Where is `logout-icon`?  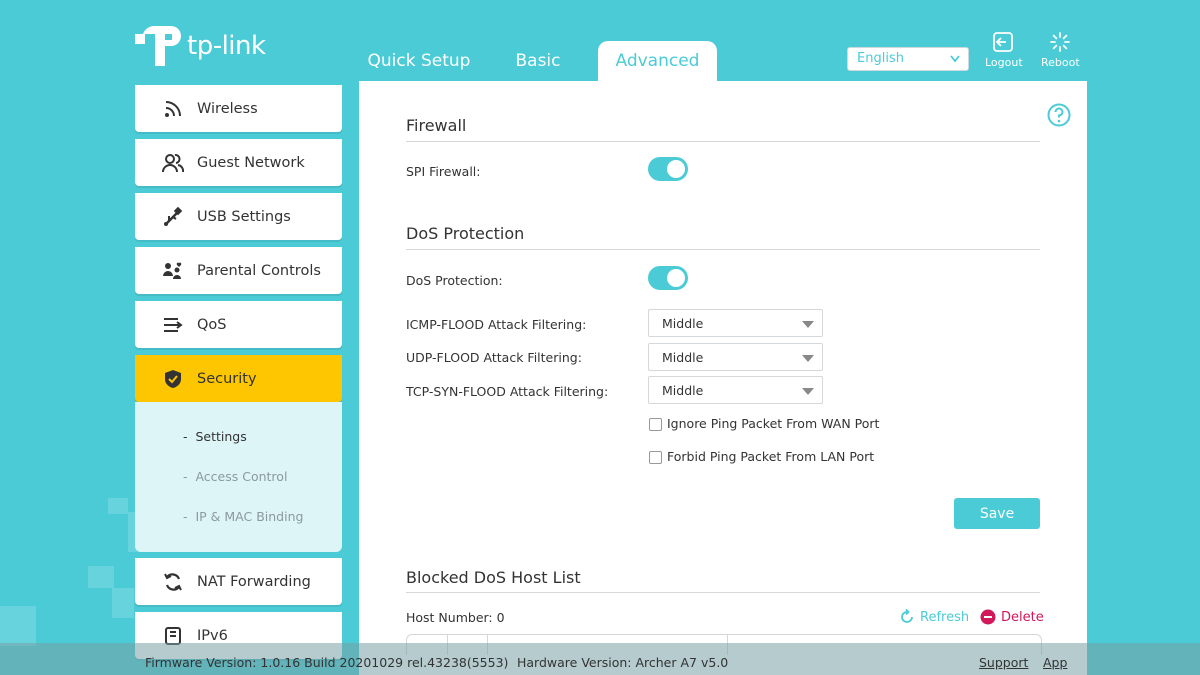
logout-icon is located at coordinates (1003, 42).